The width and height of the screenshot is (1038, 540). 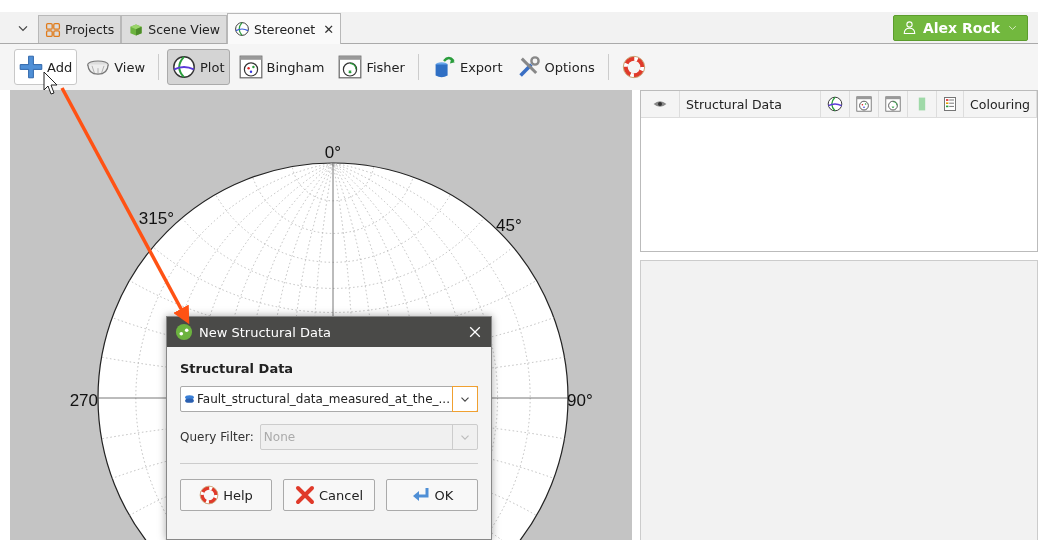 What do you see at coordinates (909, 27) in the screenshot?
I see `user-icon` at bounding box center [909, 27].